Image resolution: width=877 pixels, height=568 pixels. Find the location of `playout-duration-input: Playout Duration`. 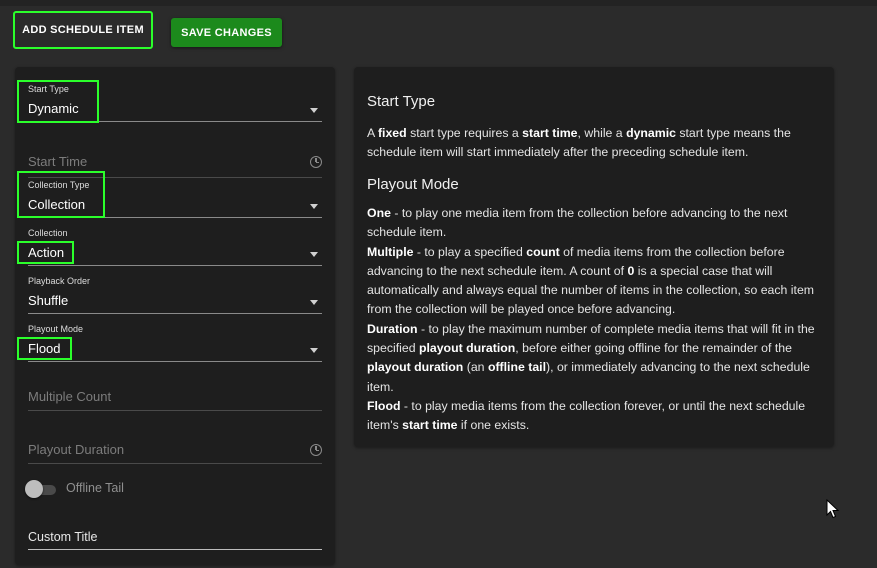

playout-duration-input: Playout Duration is located at coordinates (175, 452).